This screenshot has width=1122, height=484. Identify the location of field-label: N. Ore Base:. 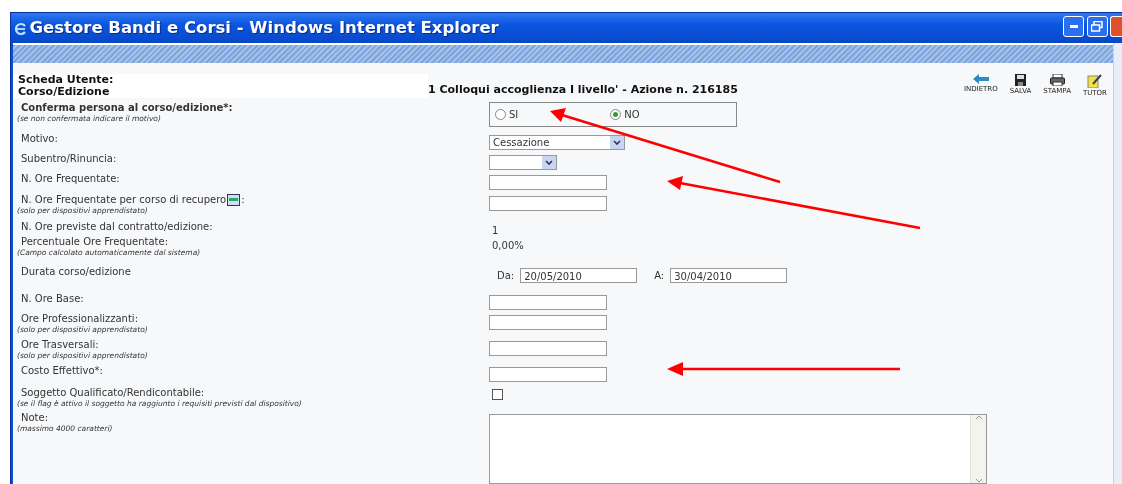
(52, 298).